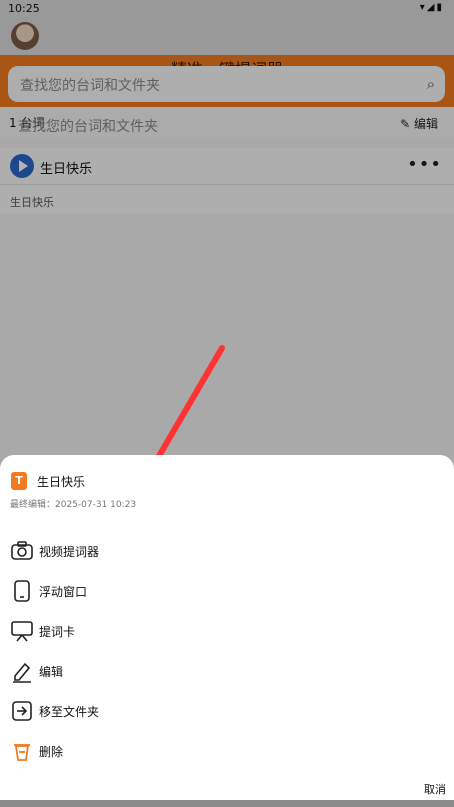 Image resolution: width=454 pixels, height=807 pixels. What do you see at coordinates (22, 752) in the screenshot?
I see `trash-icon` at bounding box center [22, 752].